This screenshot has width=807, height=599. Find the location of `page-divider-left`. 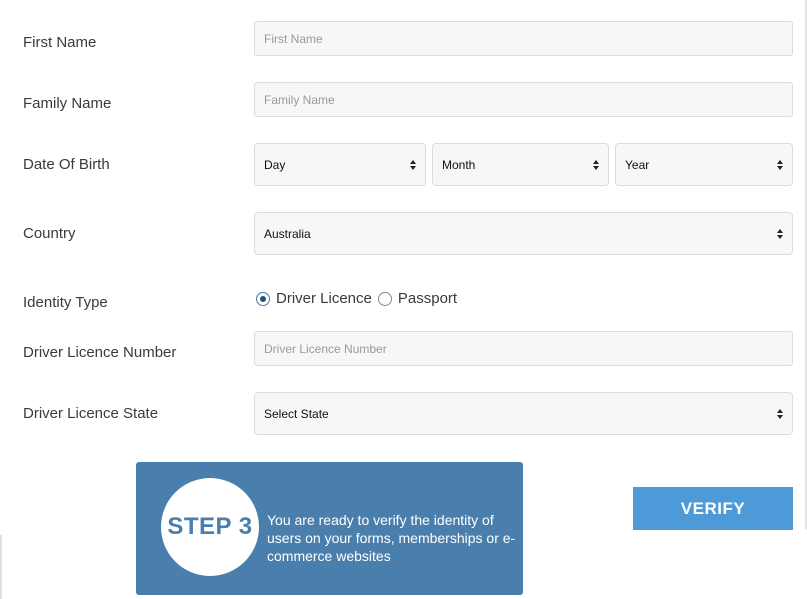

page-divider-left is located at coordinates (1, 567).